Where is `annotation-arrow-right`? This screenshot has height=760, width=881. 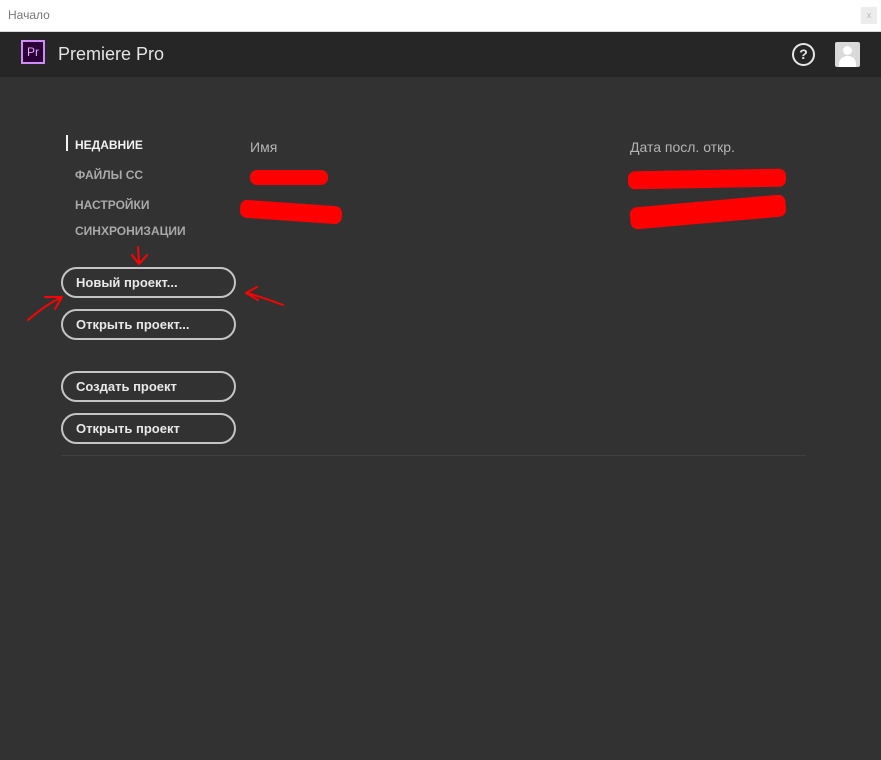 annotation-arrow-right is located at coordinates (264, 296).